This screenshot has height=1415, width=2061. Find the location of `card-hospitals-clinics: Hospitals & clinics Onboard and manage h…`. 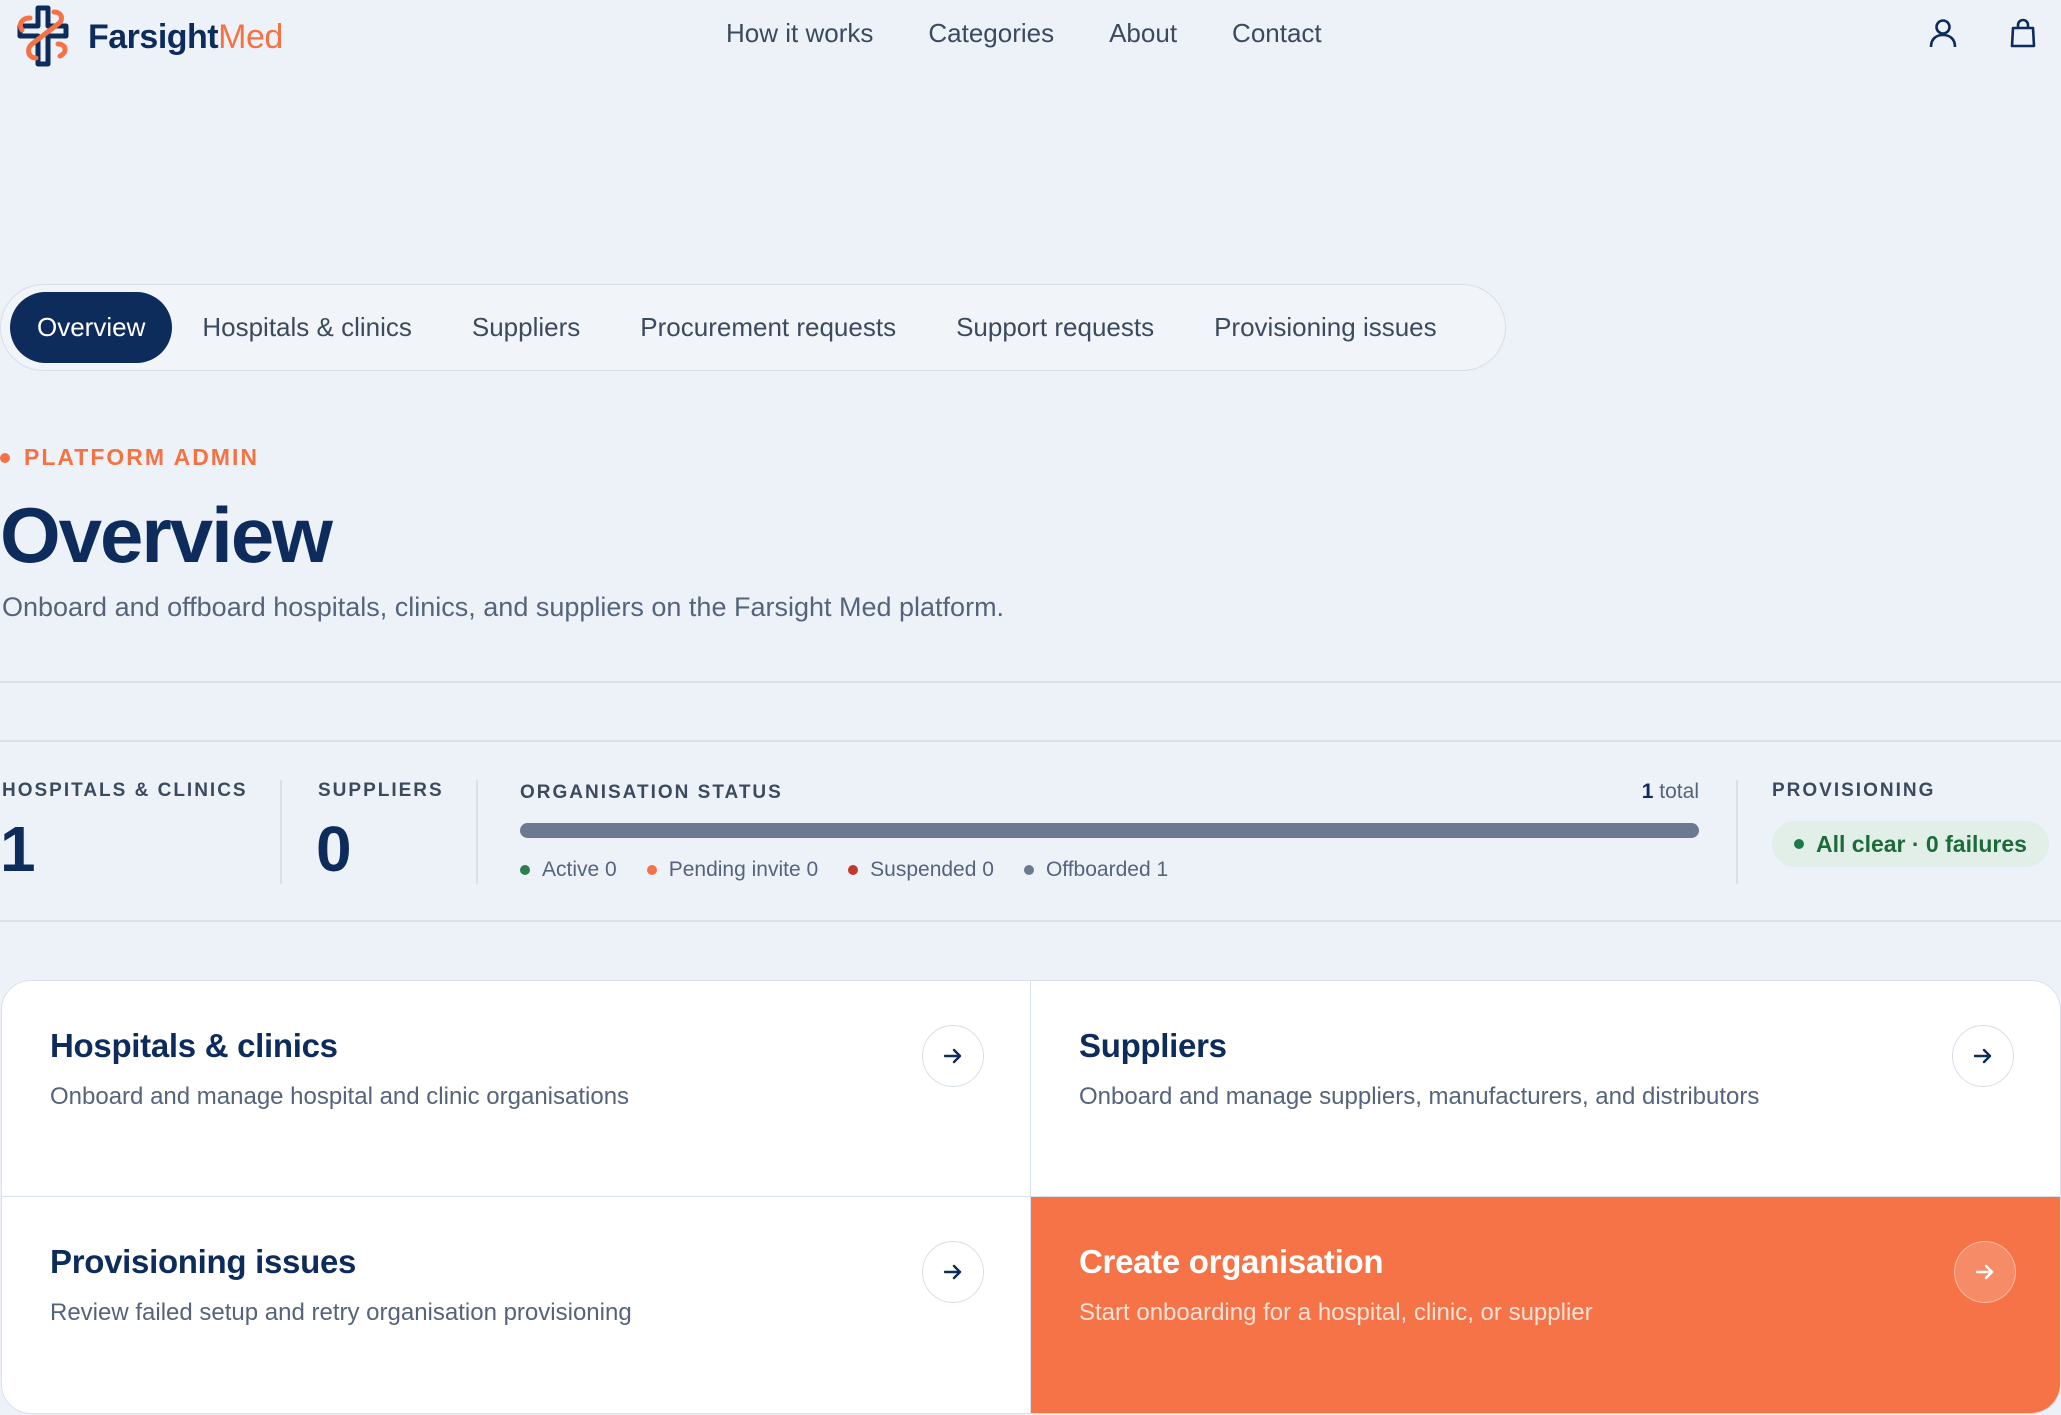

card-hospitals-clinics: Hospitals & clinics Onboard and manage h… is located at coordinates (516, 1089).